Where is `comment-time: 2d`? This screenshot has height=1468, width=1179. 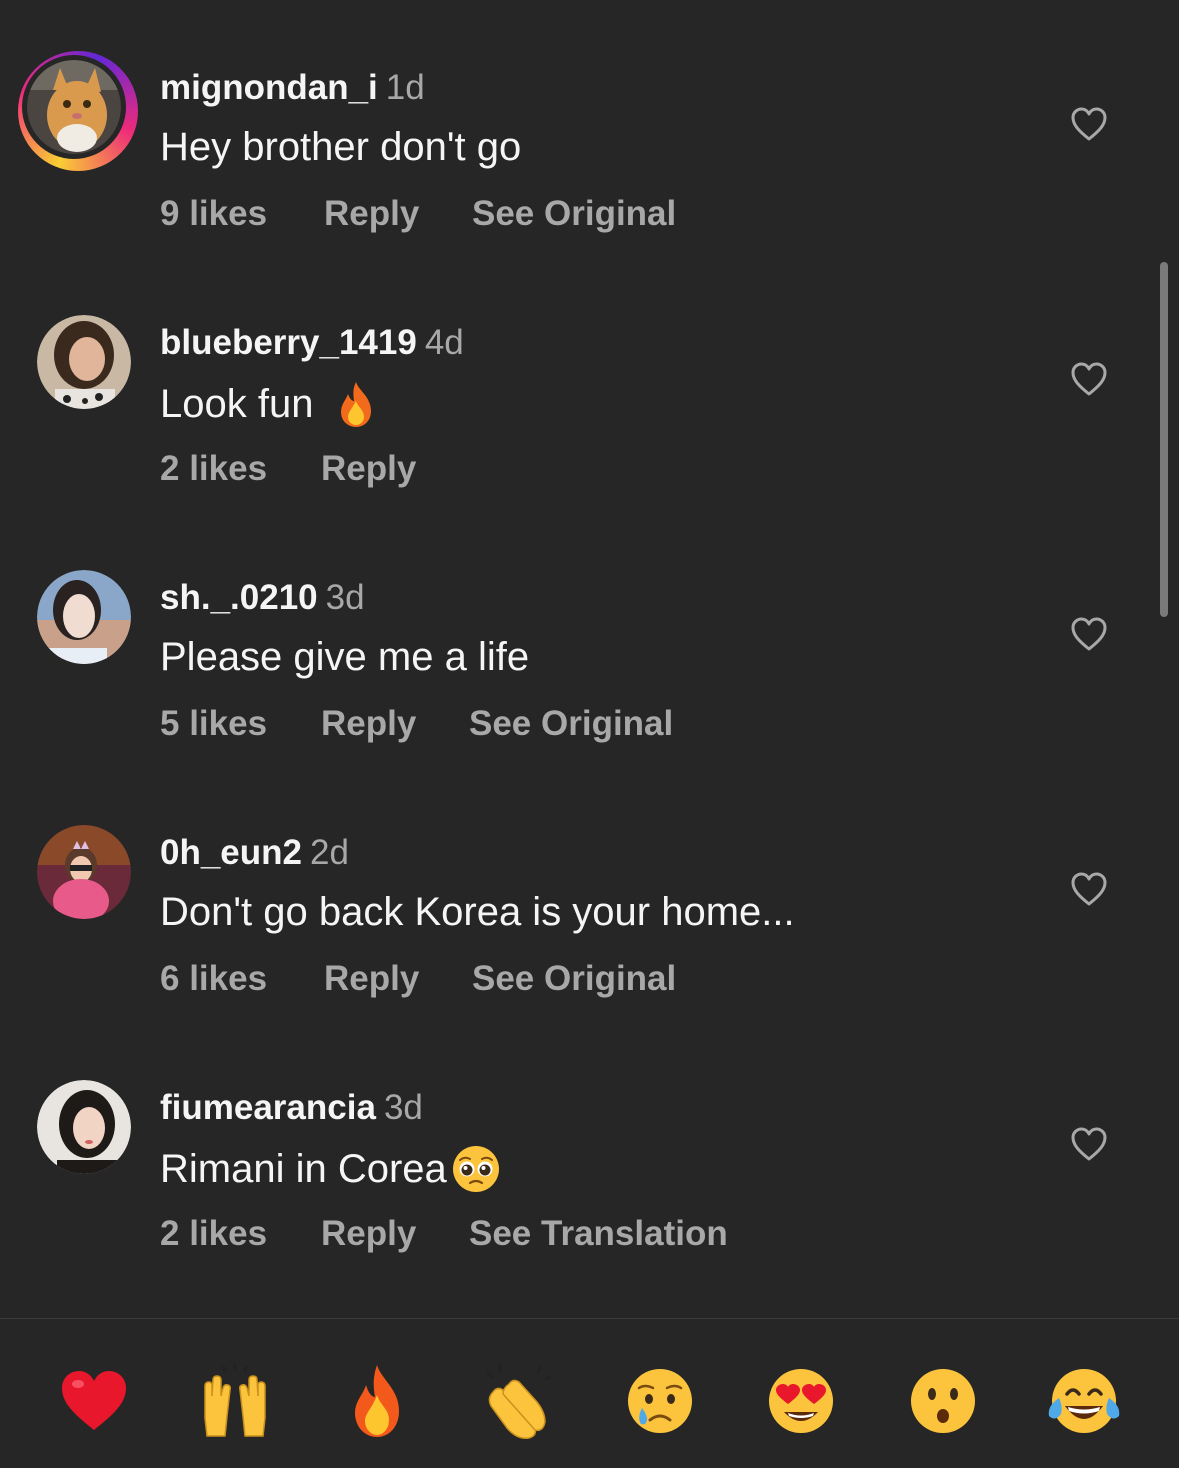
comment-time: 2d is located at coordinates (329, 852).